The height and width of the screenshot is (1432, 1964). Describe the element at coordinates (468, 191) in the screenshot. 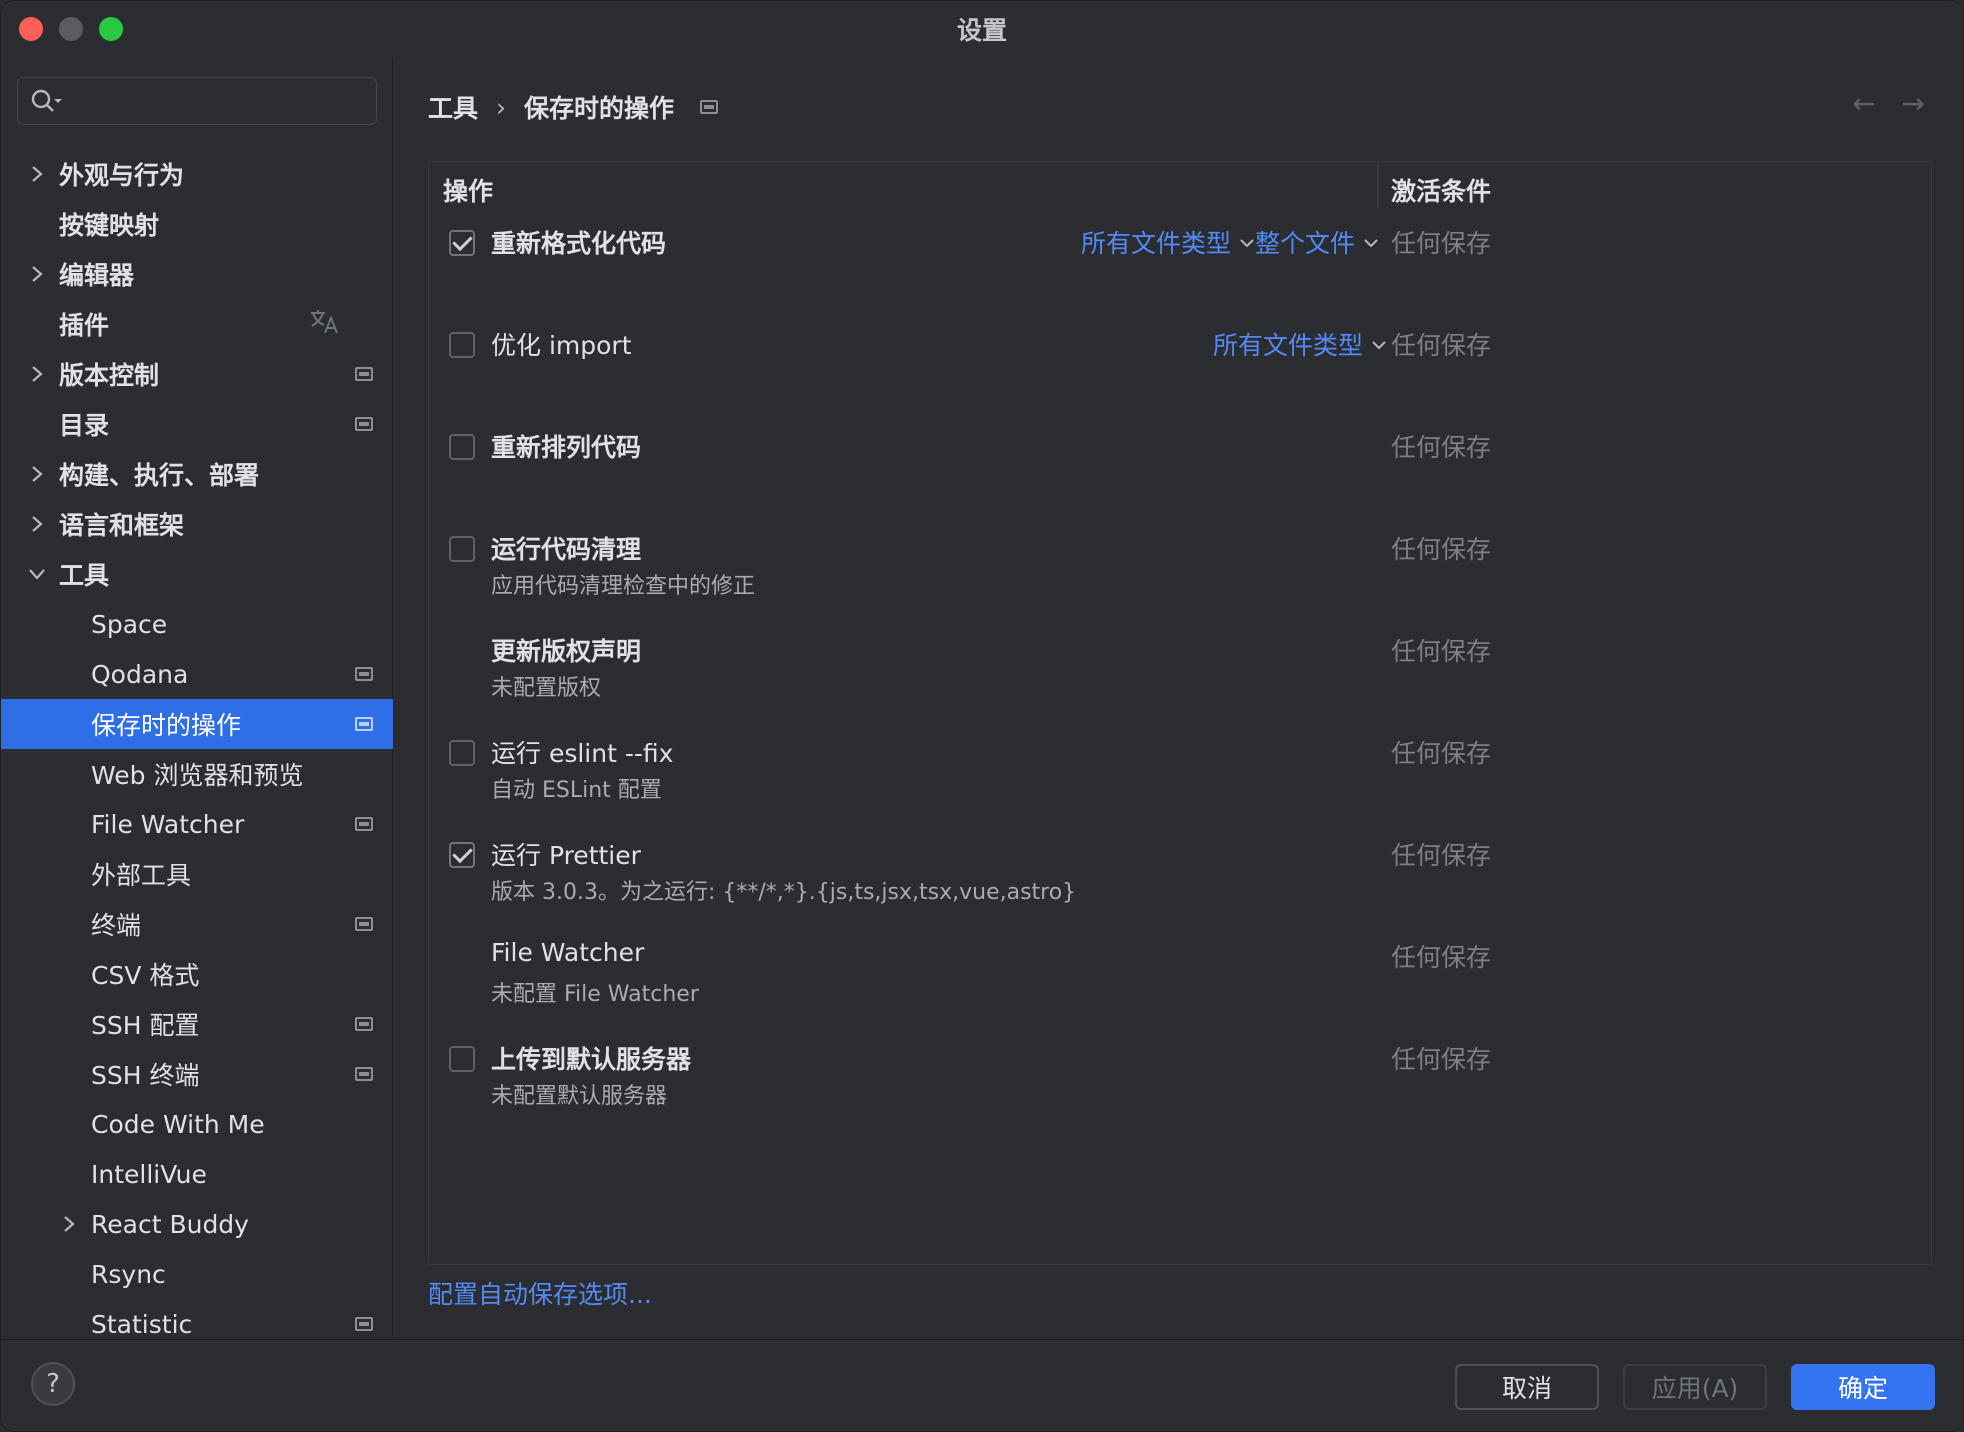

I see `column-header-operation: 操作` at that location.